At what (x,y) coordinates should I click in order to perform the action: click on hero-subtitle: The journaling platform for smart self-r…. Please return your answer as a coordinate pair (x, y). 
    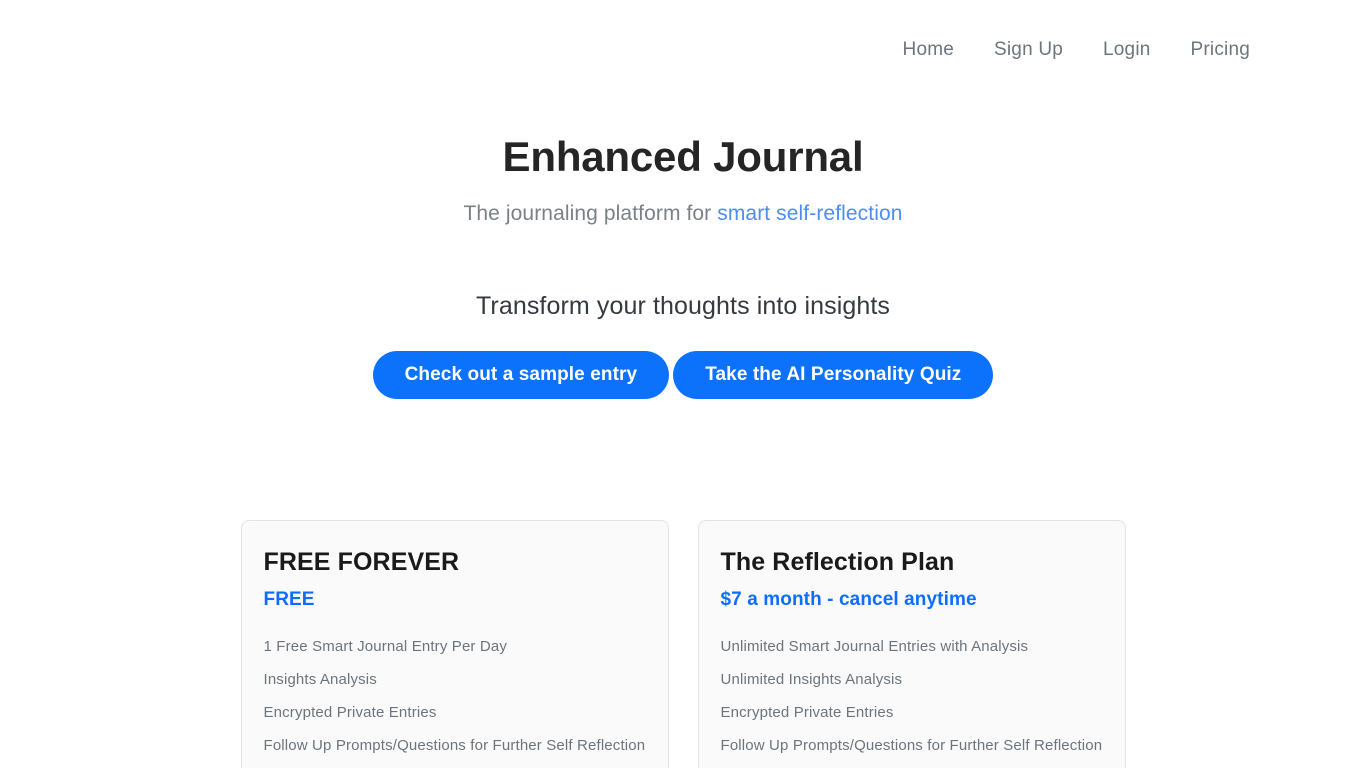
    Looking at the image, I should click on (683, 214).